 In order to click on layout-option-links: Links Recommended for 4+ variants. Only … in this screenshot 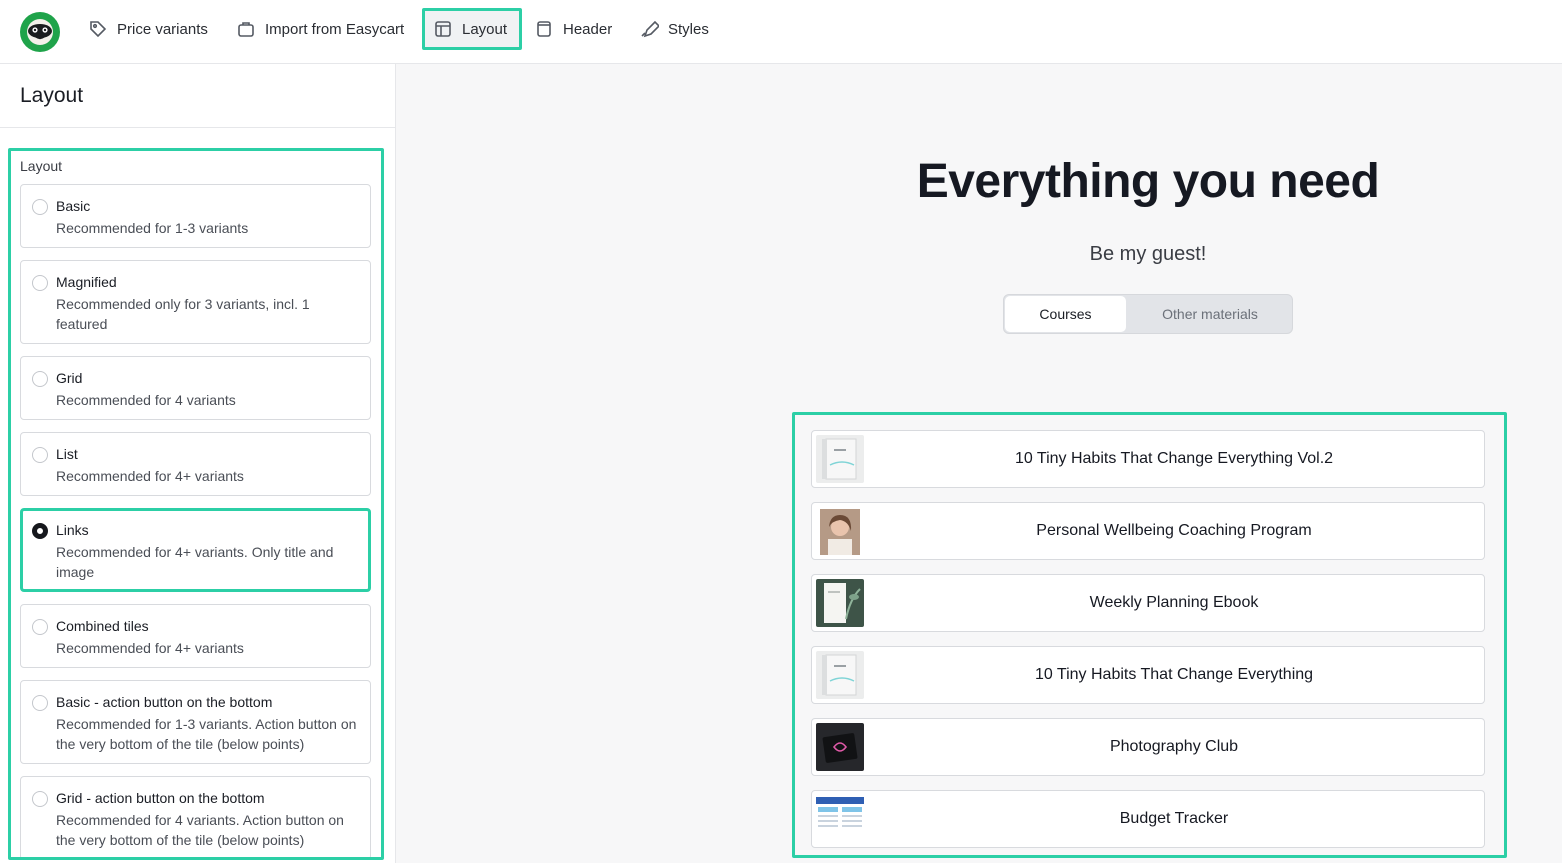, I will do `click(195, 550)`.